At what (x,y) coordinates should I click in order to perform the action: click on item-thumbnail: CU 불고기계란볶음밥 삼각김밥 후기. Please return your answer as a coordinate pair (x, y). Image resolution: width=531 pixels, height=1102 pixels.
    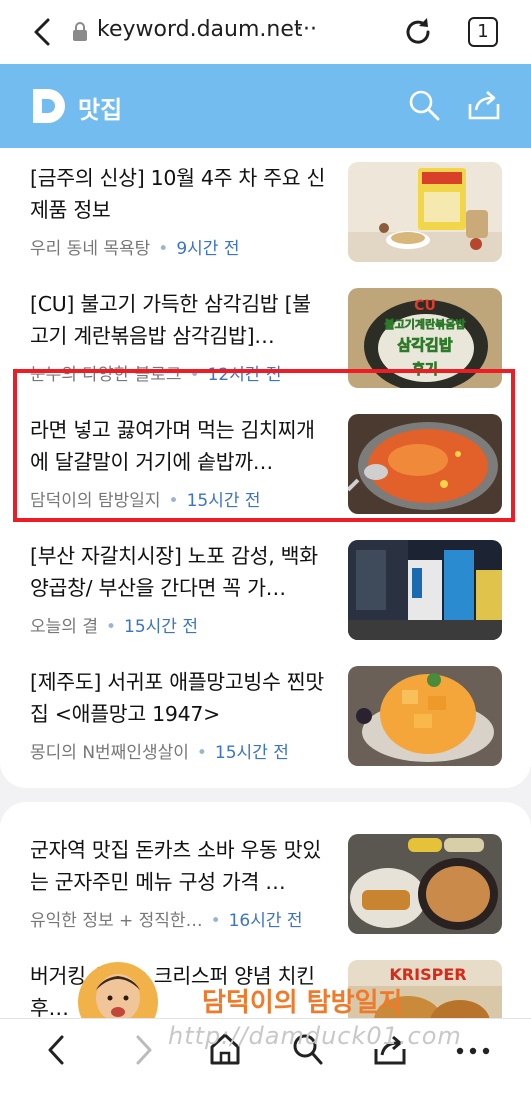
    Looking at the image, I should click on (425, 338).